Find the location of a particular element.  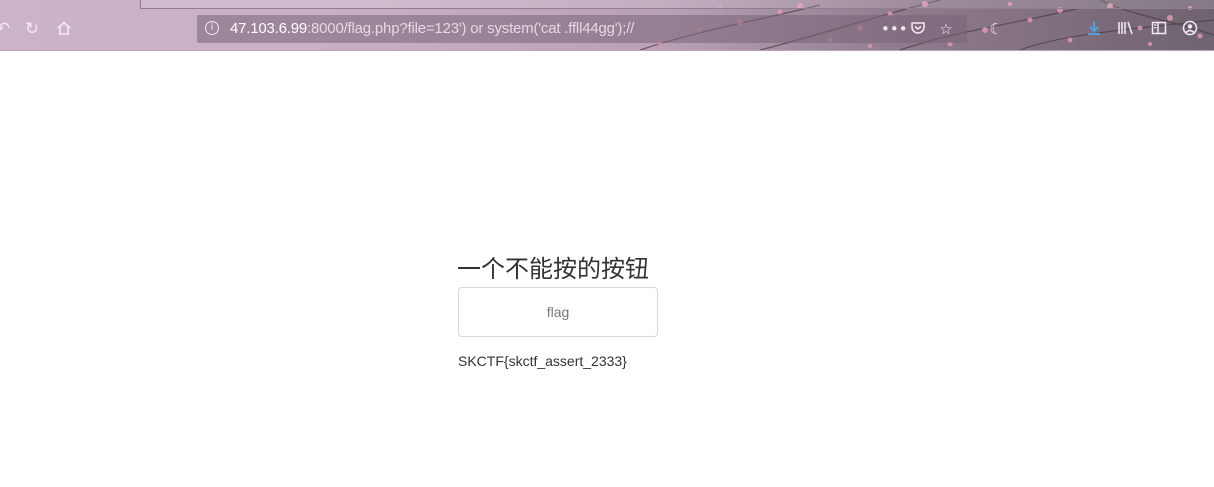

flag-button: flag is located at coordinates (558, 312).